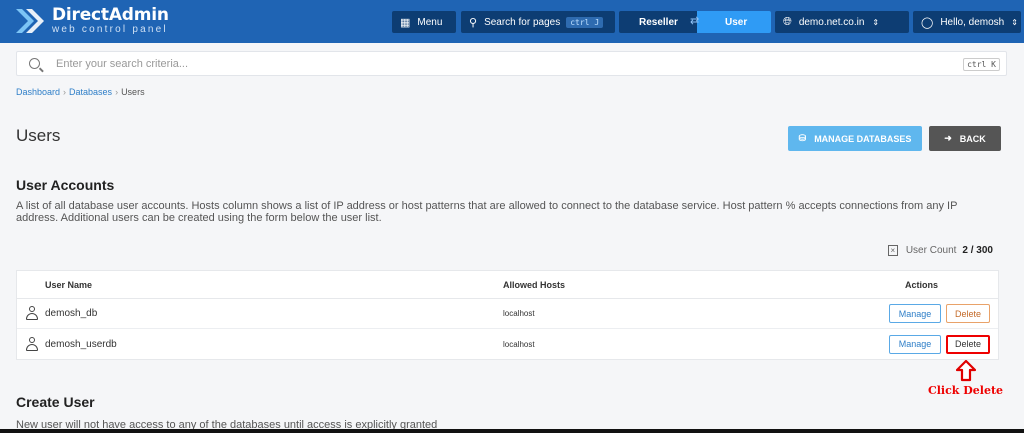 The height and width of the screenshot is (433, 1024). I want to click on user-count-value: 2 / 300, so click(977, 250).